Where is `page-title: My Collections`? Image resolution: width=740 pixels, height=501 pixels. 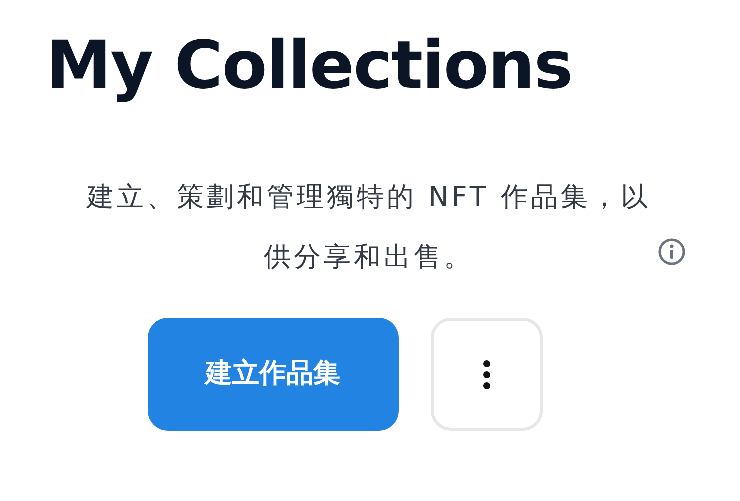
page-title: My Collections is located at coordinates (309, 66).